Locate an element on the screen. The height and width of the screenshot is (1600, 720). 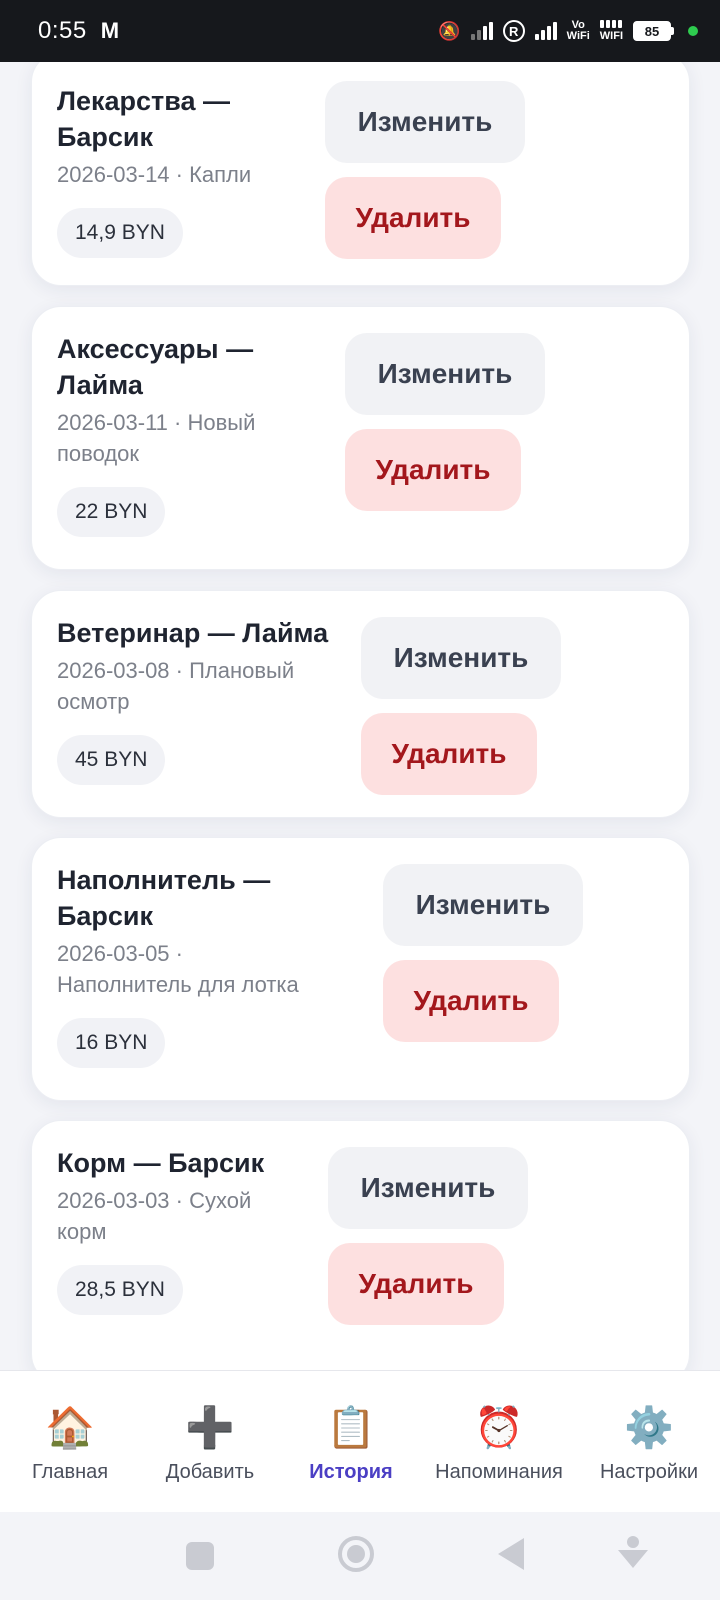
wifi-icon: WIFI is located at coordinates (611, 31).